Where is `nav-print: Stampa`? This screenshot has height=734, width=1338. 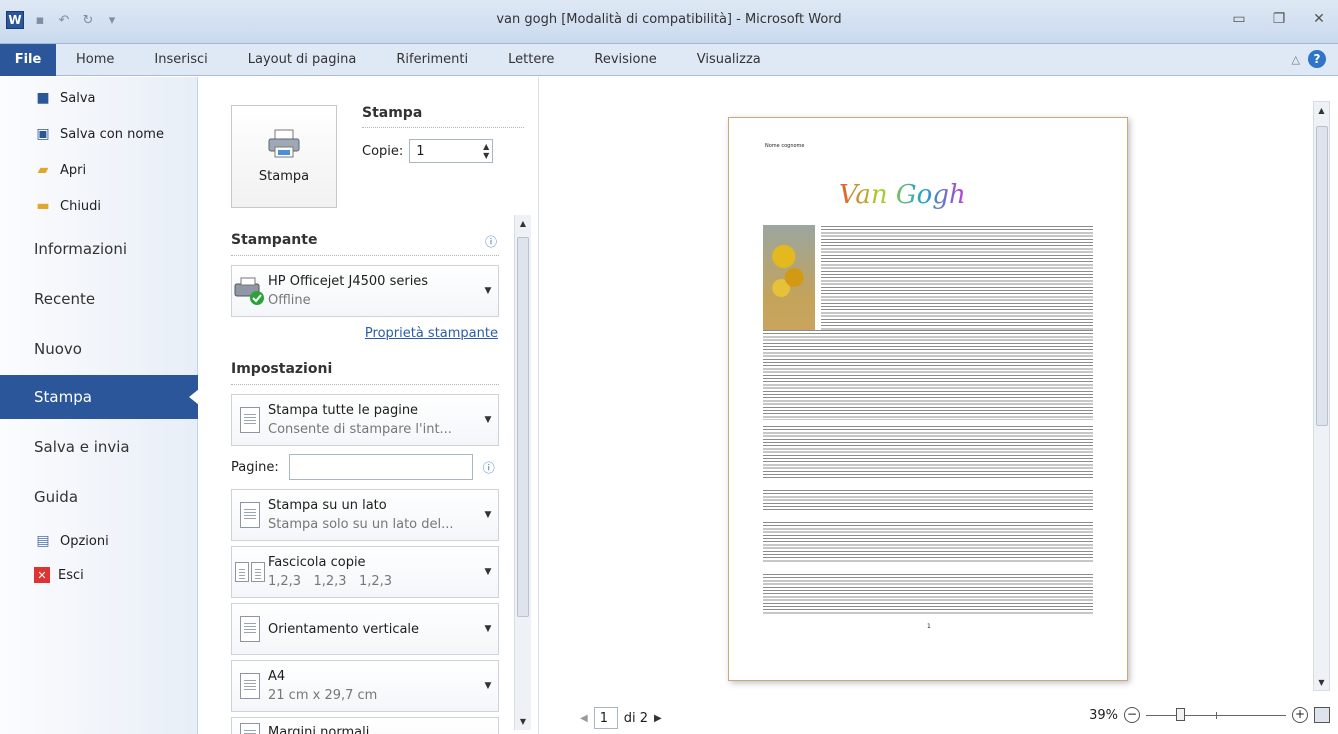
nav-print: Stampa is located at coordinates (99, 397).